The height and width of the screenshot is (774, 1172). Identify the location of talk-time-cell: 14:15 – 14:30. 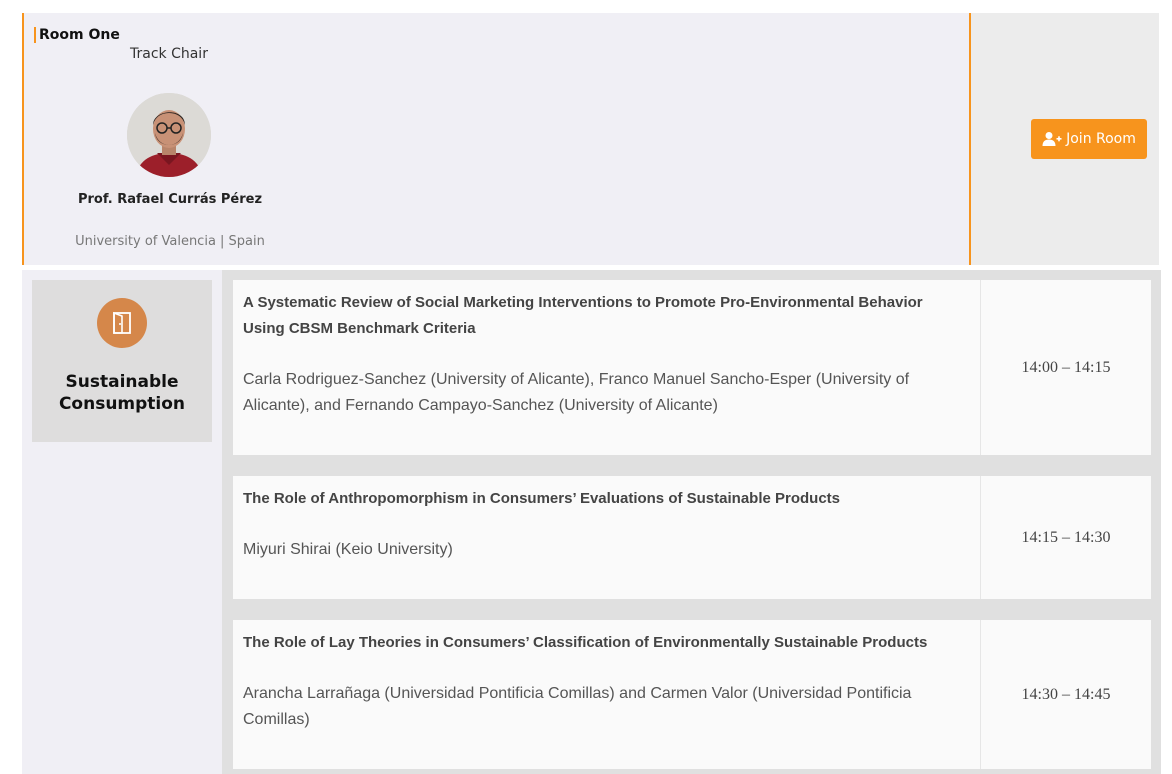
(1065, 537).